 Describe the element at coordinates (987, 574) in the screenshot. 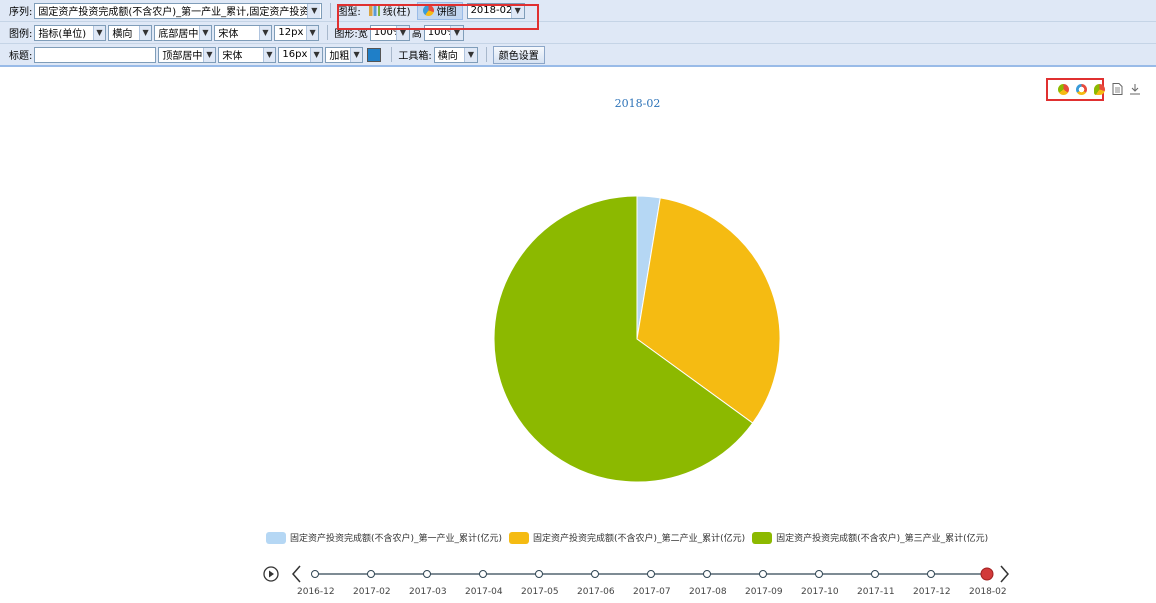

I see `timeline-point-selected` at that location.